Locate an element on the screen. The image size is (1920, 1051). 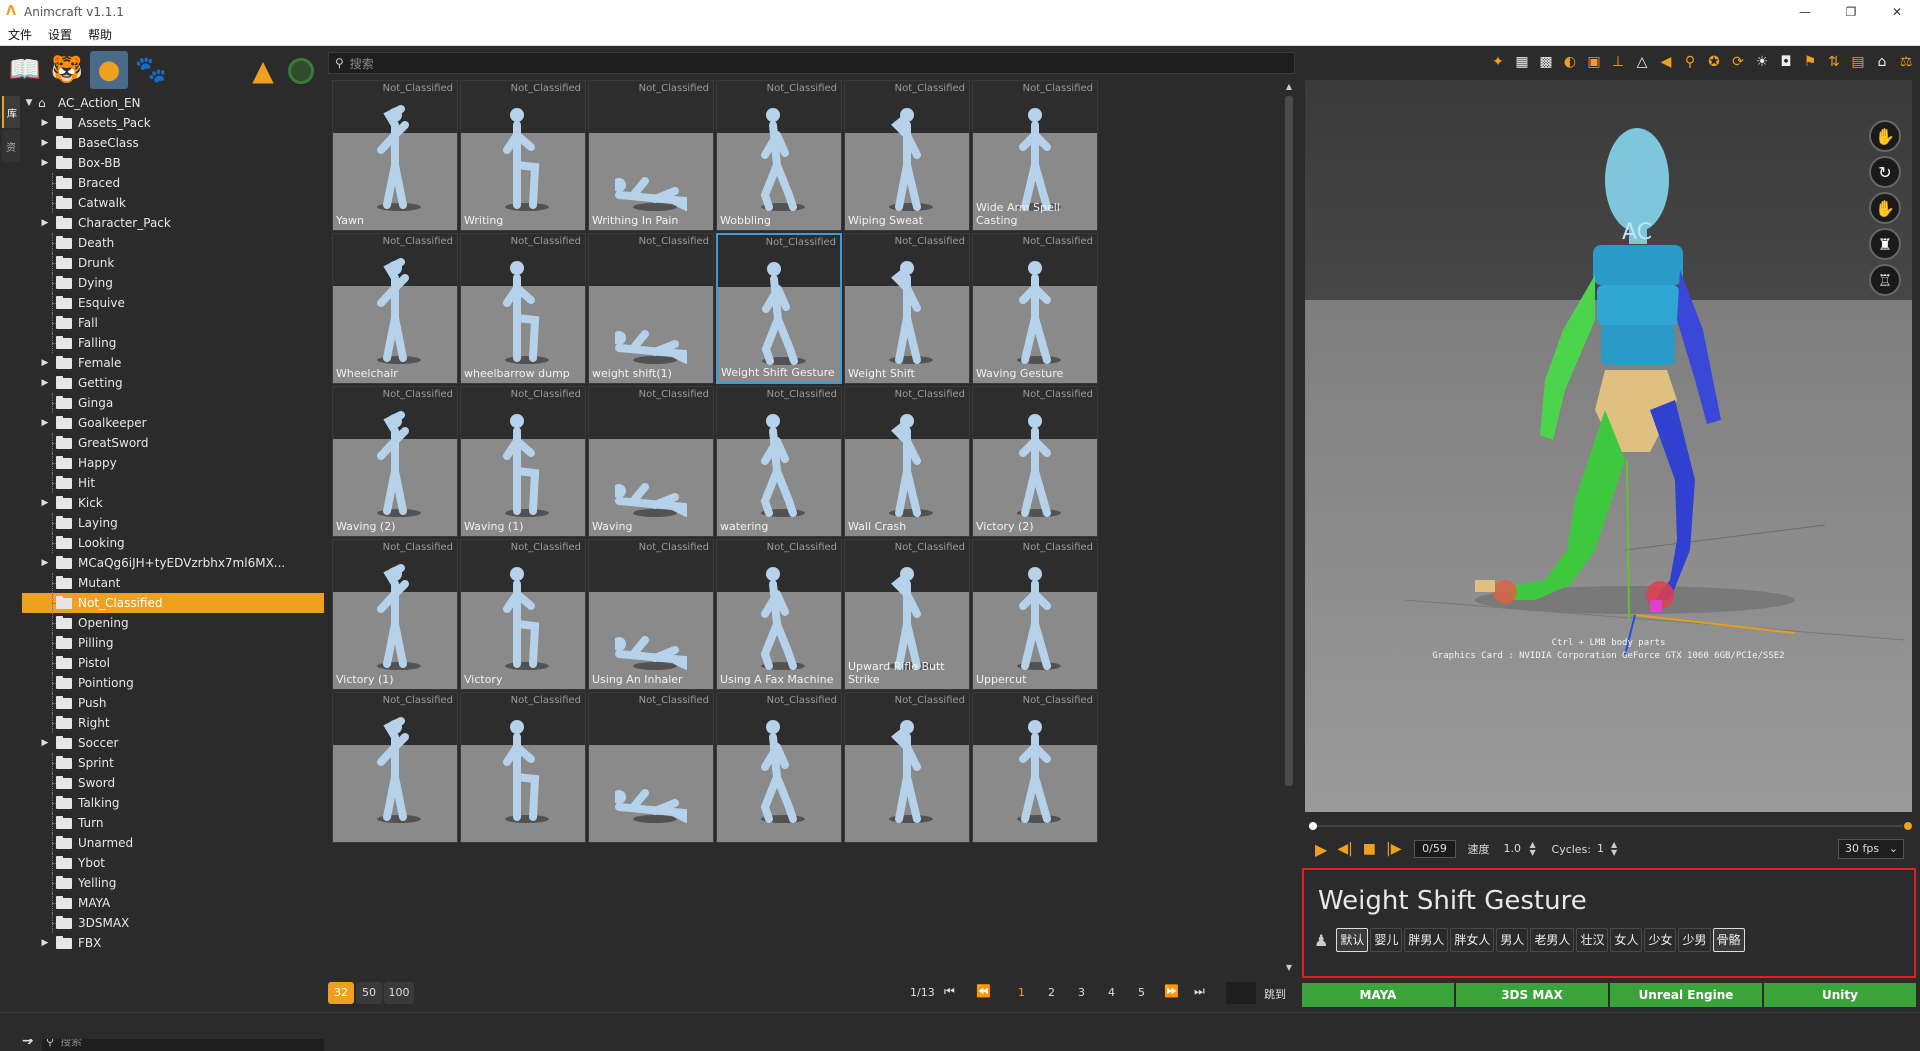
tree-item: Right is located at coordinates (173, 723).